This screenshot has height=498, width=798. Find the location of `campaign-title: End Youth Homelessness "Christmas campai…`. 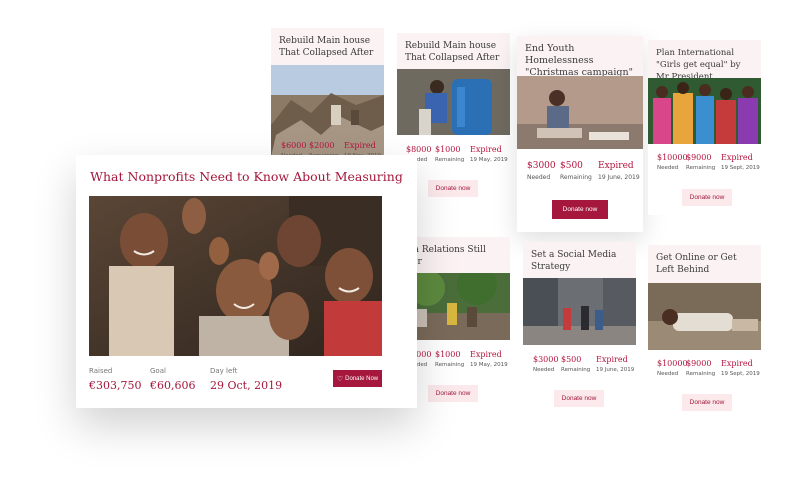

campaign-title: End Youth Homelessness "Christmas campai… is located at coordinates (580, 57).